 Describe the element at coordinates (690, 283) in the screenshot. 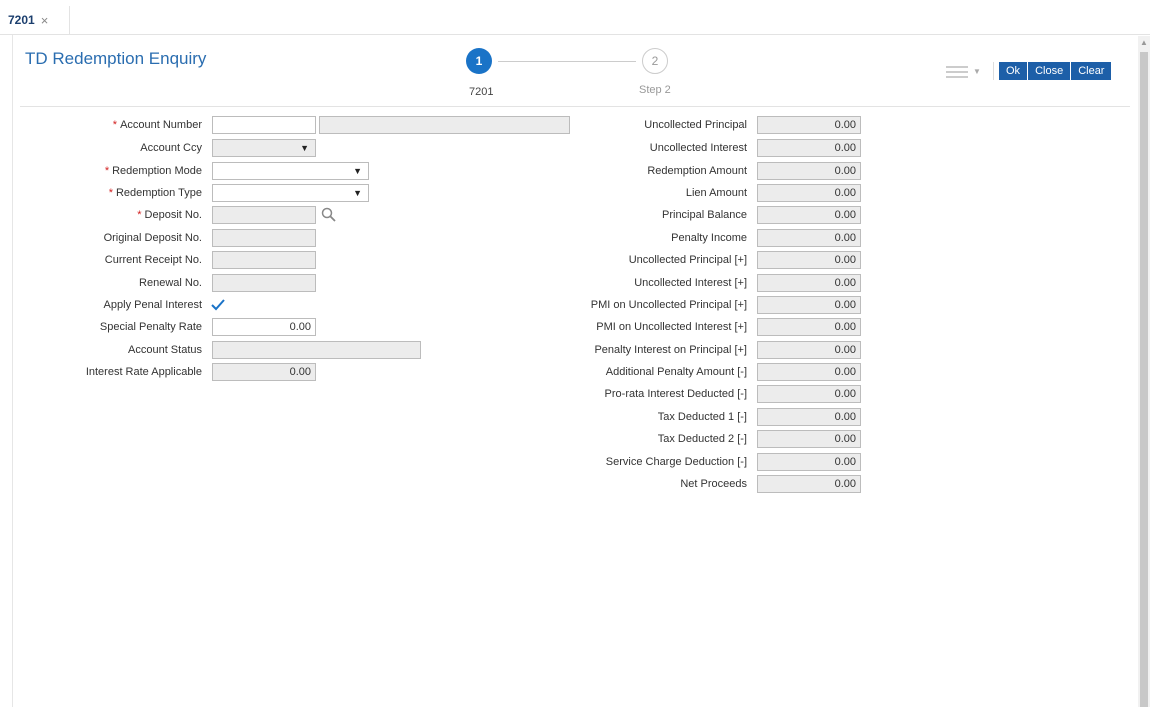

I see `amount-label: Uncollected Interest [+]` at that location.